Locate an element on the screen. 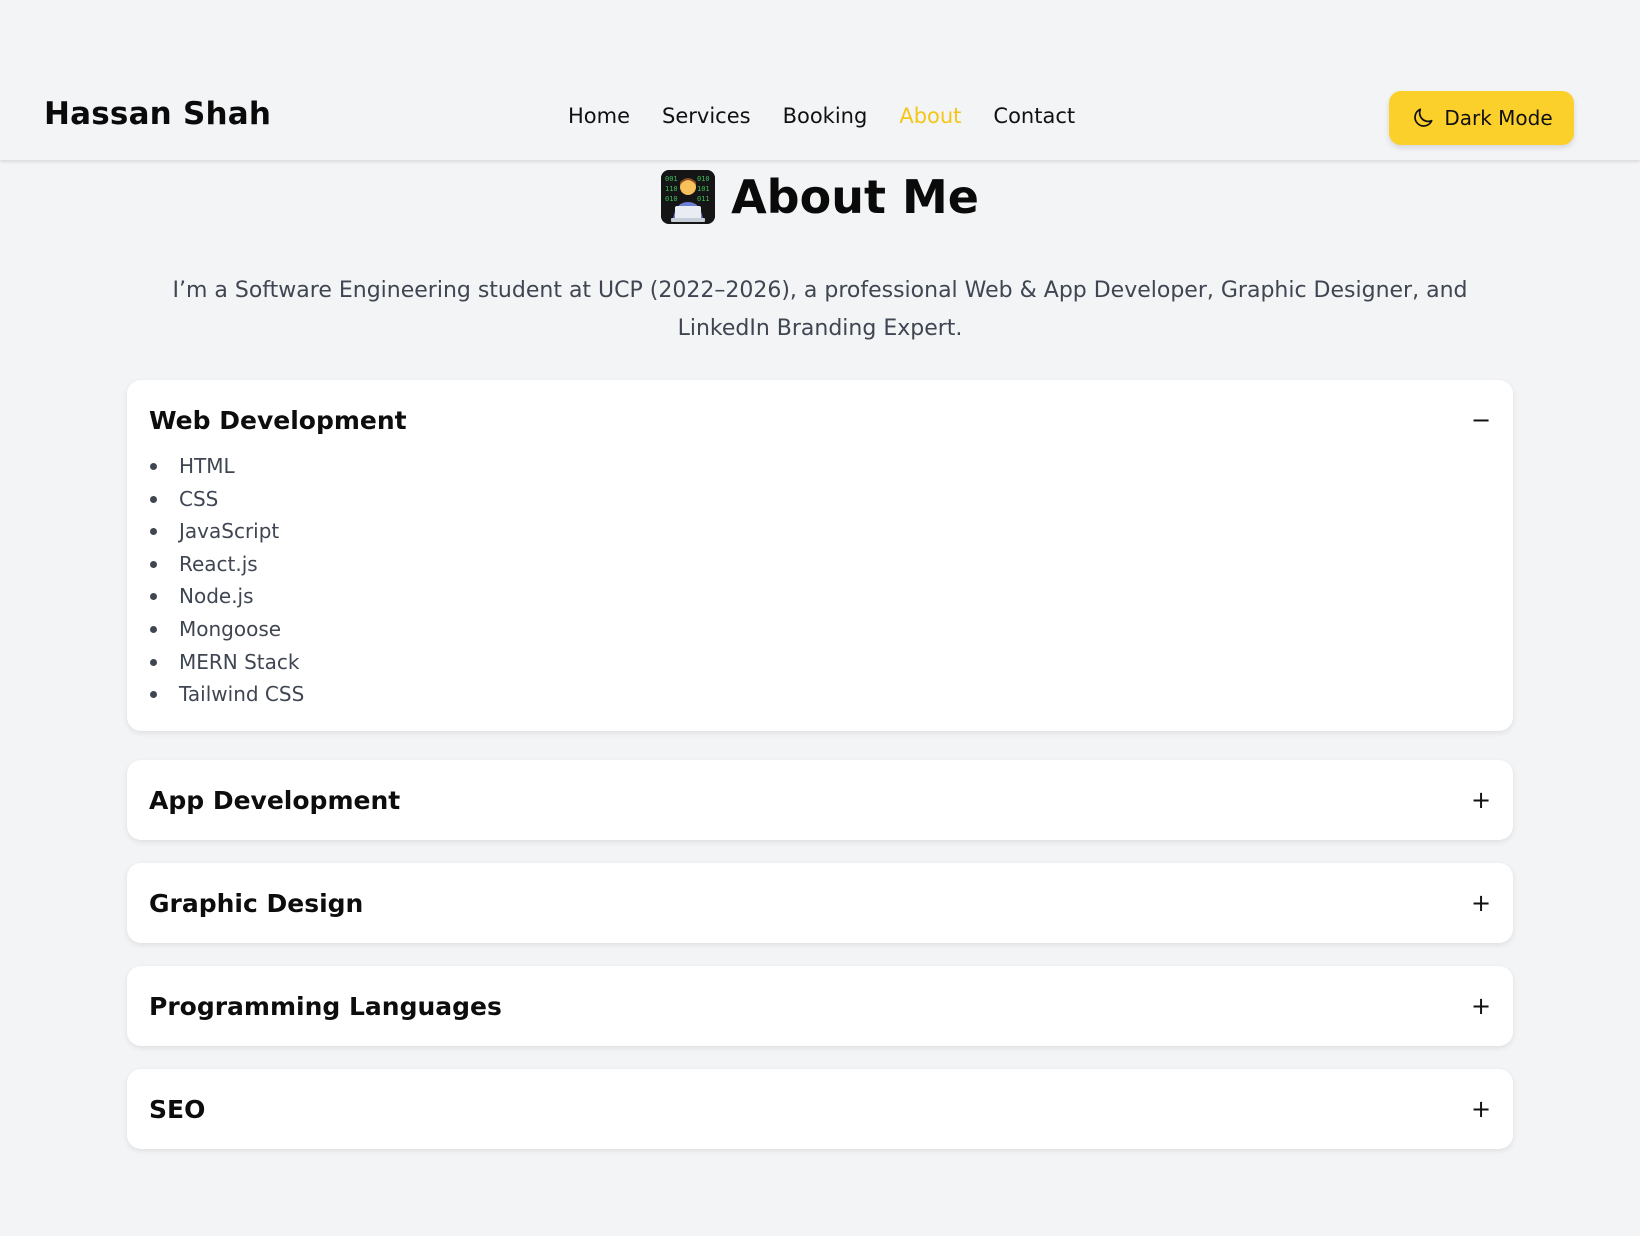 This screenshot has height=1236, width=1640. accordion-title: Programming Languages is located at coordinates (325, 1006).